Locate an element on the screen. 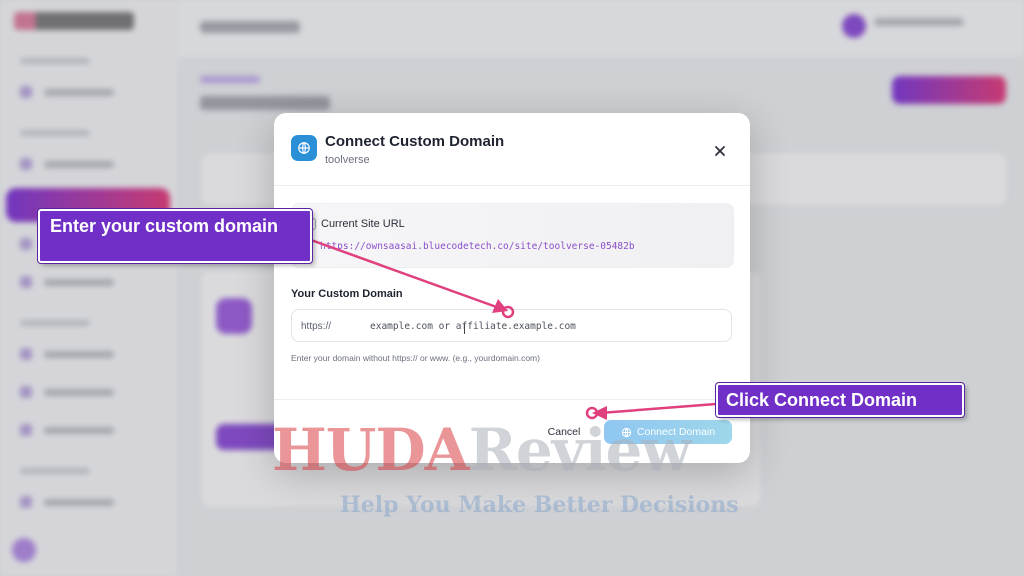  text-cursor is located at coordinates (464, 329).